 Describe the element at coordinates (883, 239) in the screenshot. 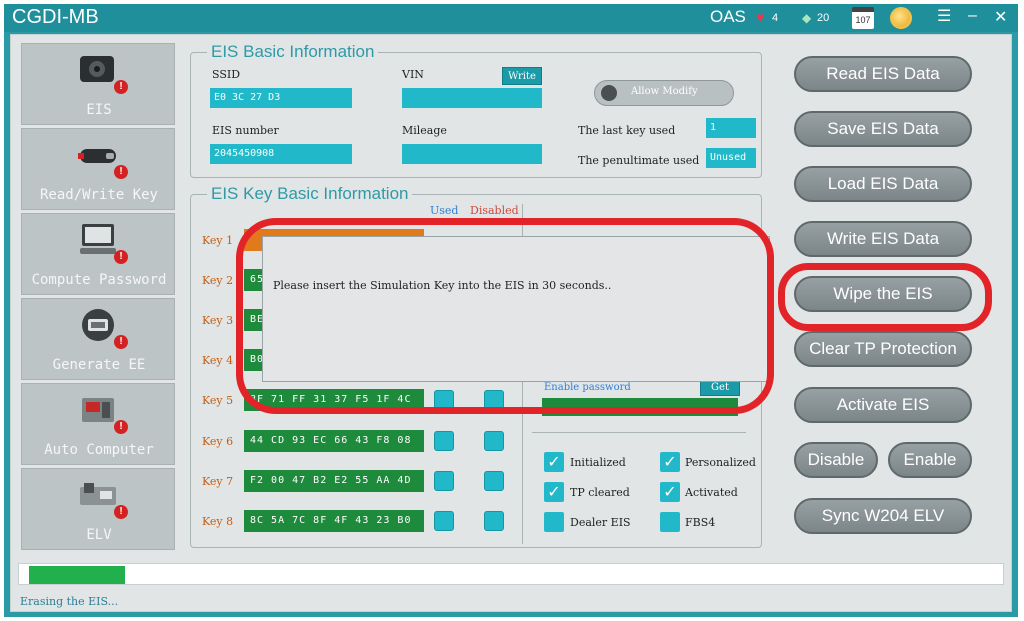

I see `write-eis-button: Write EIS Data` at that location.